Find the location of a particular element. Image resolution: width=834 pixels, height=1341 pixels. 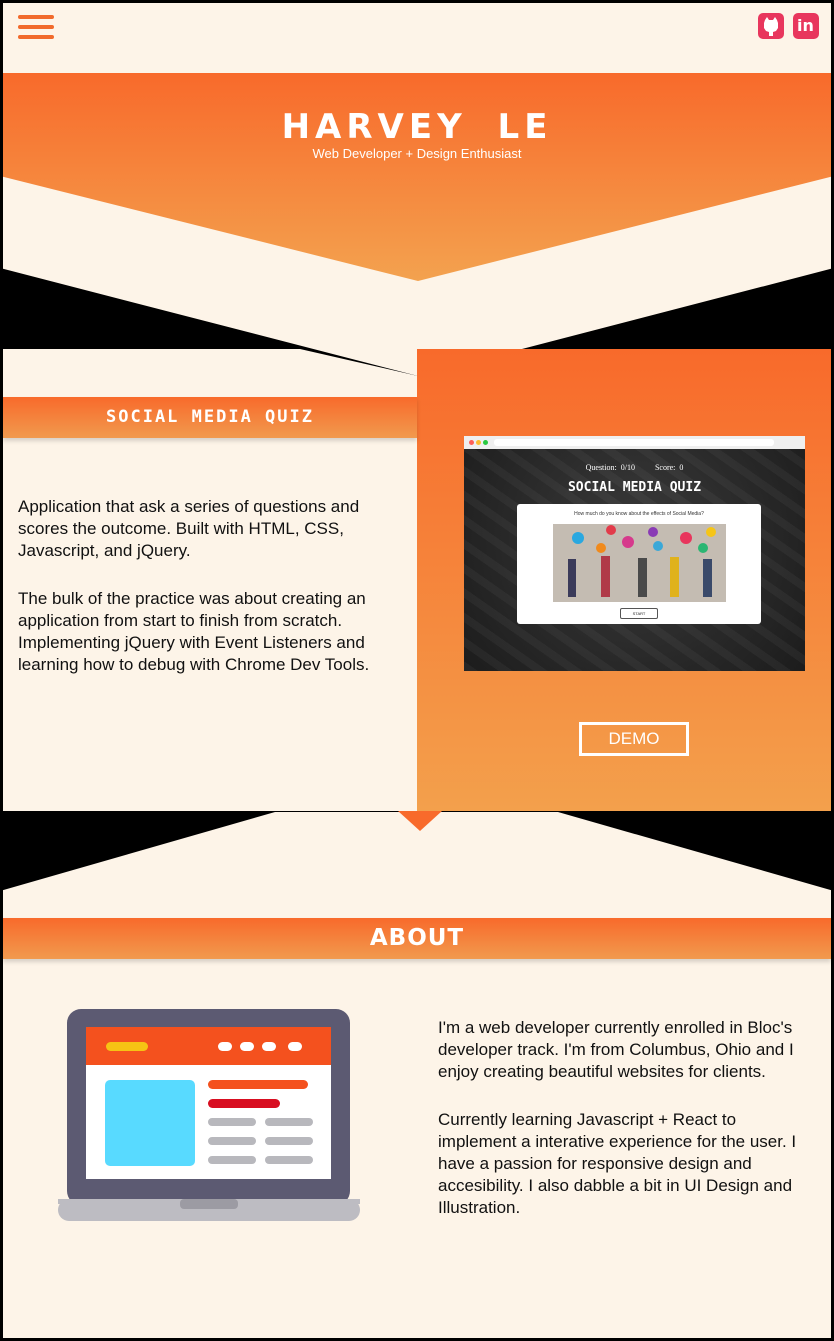

project-title-banner: SOCIAL MEDIA QUIZ is located at coordinates (210, 417).